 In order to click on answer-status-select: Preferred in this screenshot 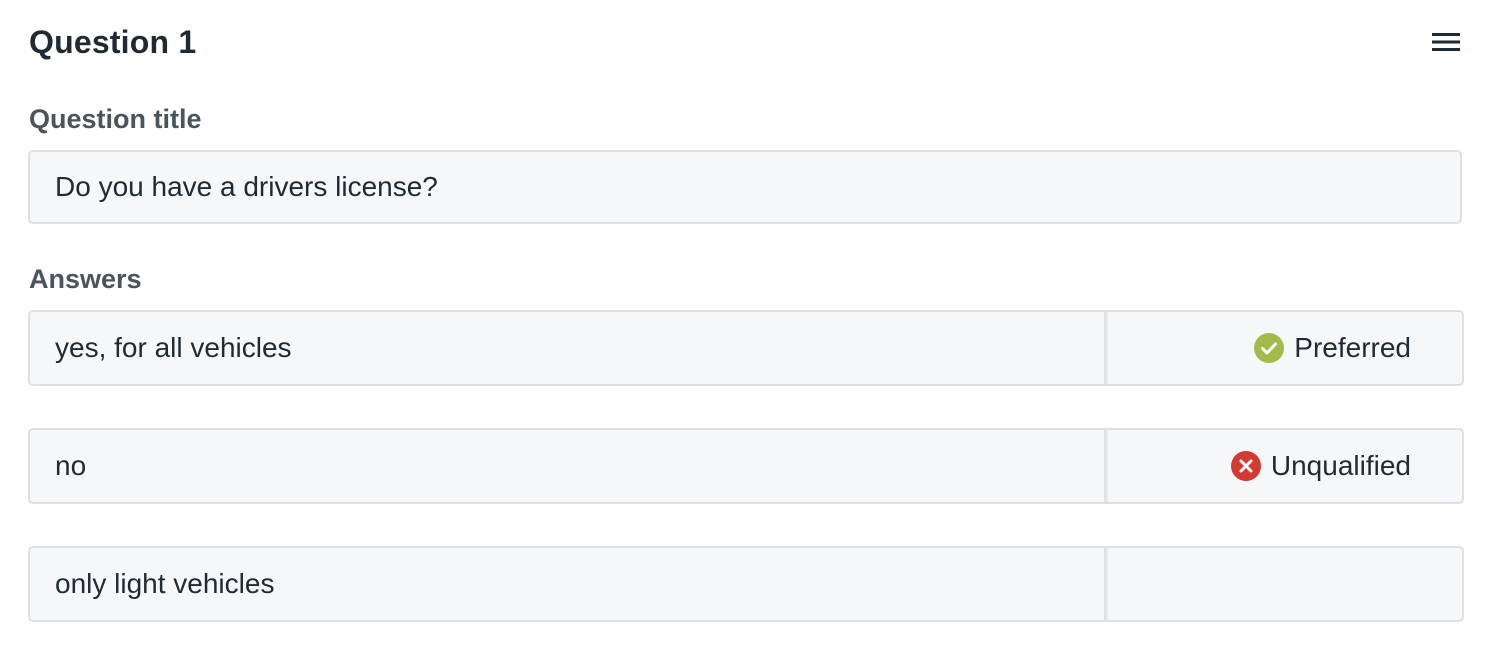, I will do `click(1284, 348)`.